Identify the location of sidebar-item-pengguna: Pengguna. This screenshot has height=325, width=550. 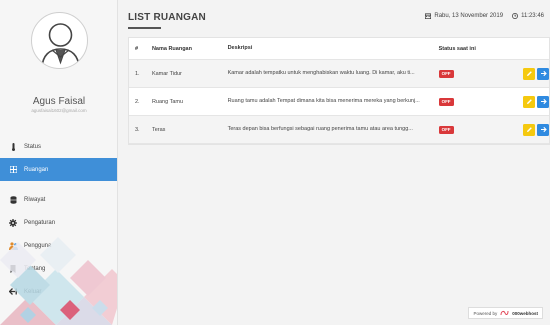
(58, 245).